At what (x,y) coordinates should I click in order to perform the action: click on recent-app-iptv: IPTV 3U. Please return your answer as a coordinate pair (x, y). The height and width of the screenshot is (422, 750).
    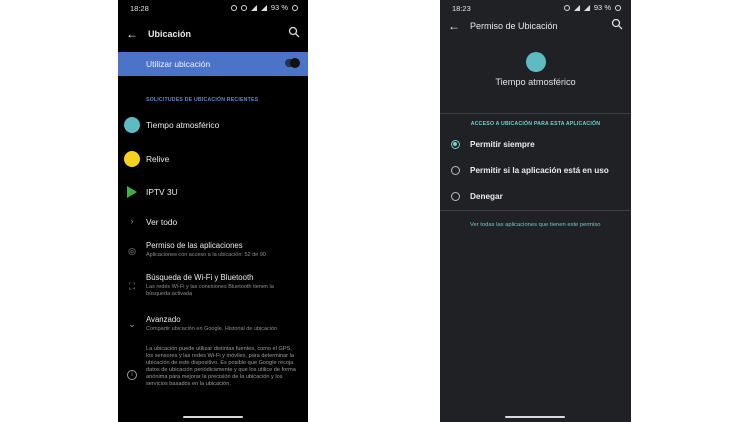
    Looking at the image, I should click on (213, 193).